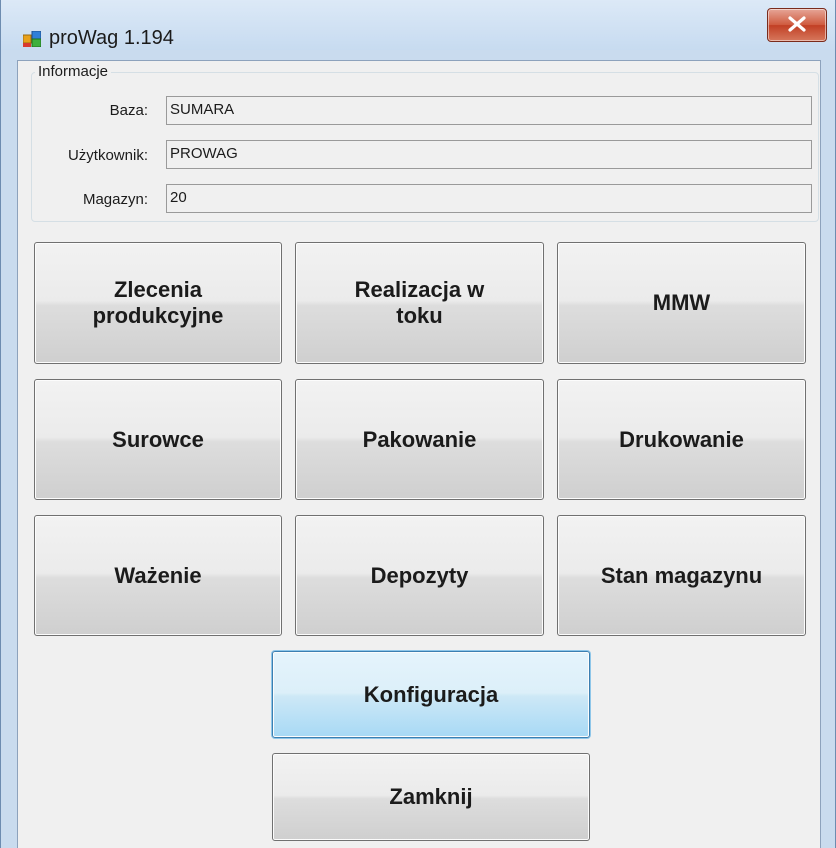 The height and width of the screenshot is (848, 836). I want to click on zamknij-button: Zamknij, so click(431, 797).